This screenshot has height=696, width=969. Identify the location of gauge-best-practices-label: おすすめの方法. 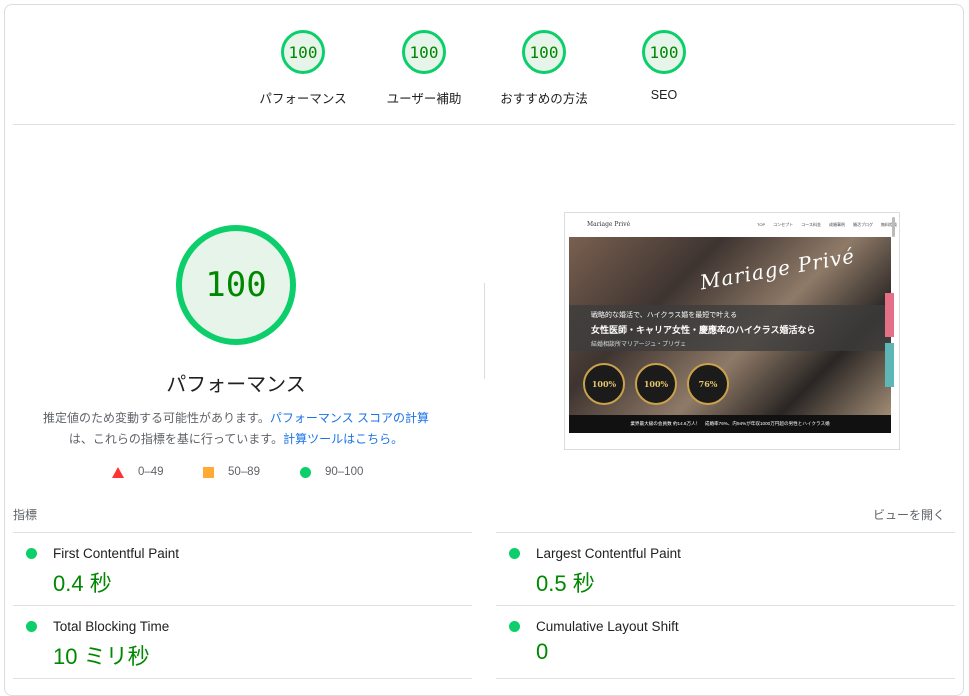
(544, 99).